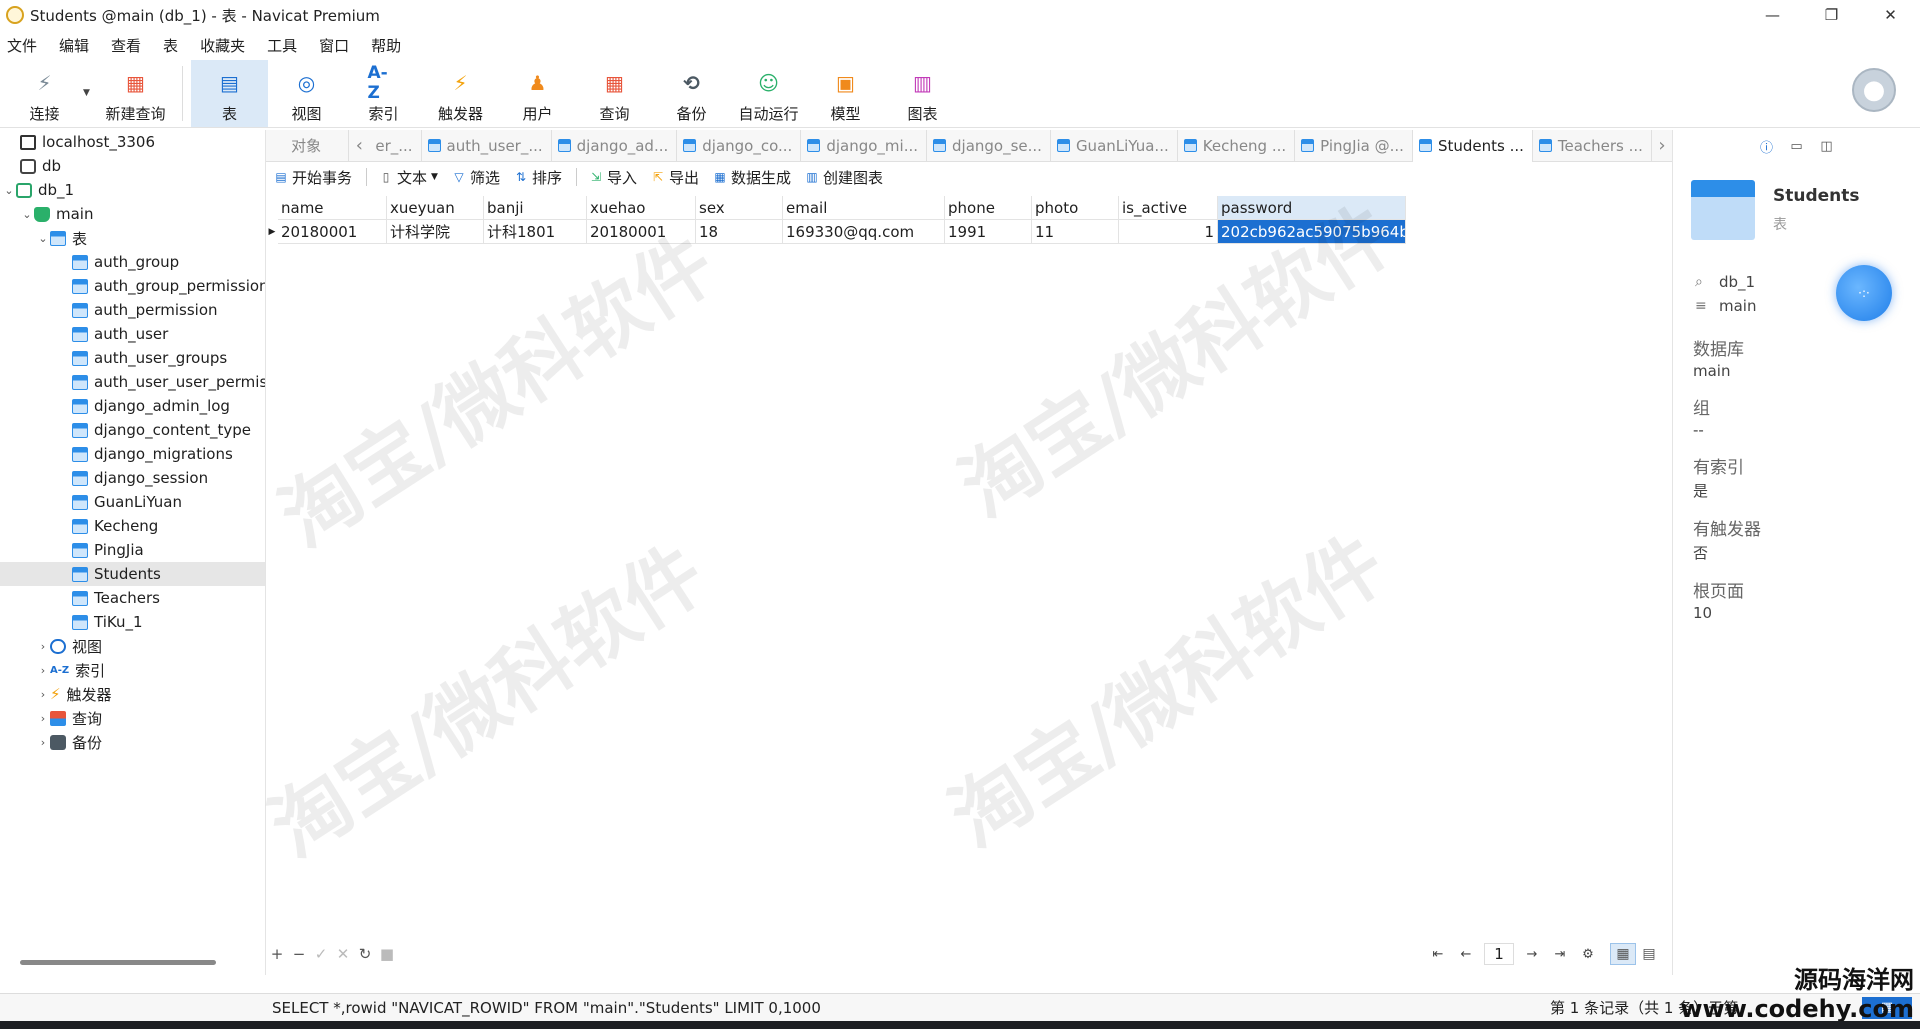 This screenshot has height=1029, width=1920. What do you see at coordinates (132, 262) in the screenshot?
I see `tree-table-item: auth_group` at bounding box center [132, 262].